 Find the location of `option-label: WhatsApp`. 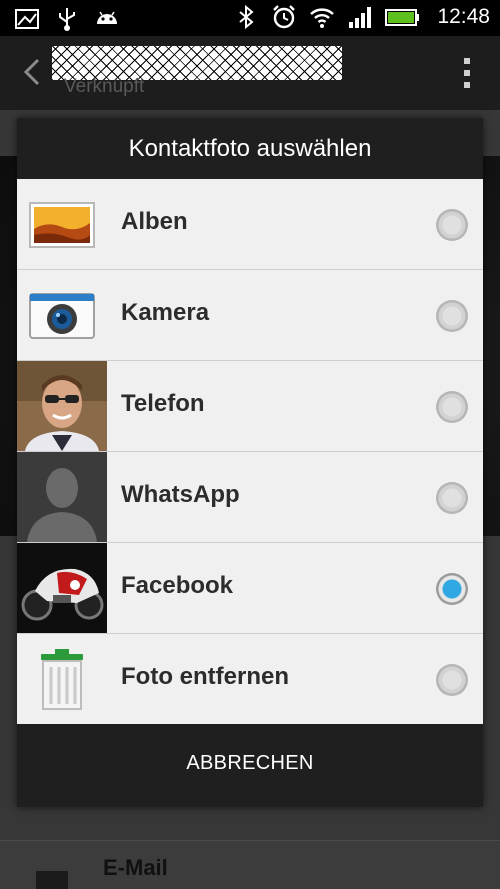

option-label: WhatsApp is located at coordinates (180, 494).